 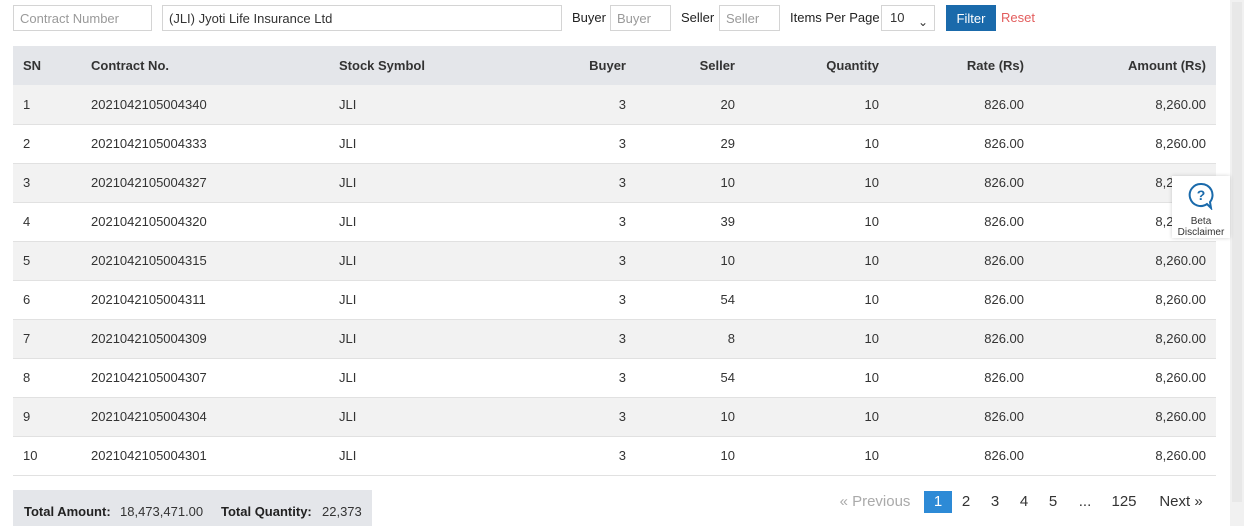 I want to click on chevron-down-icon: ⌄, so click(x=922, y=22).